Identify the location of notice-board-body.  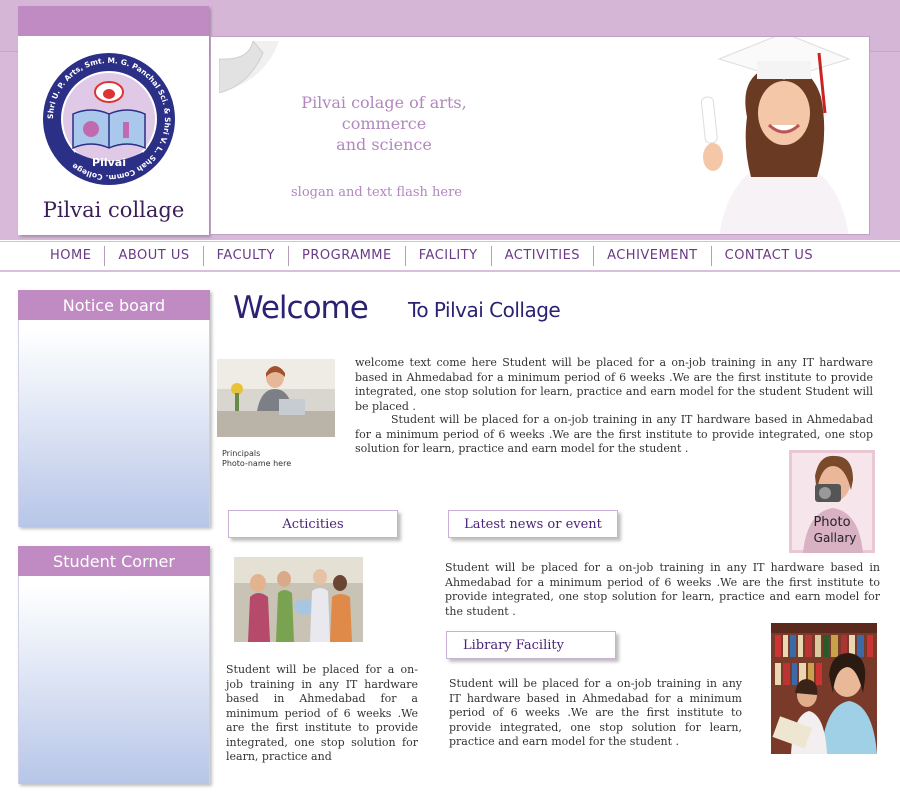
(114, 423).